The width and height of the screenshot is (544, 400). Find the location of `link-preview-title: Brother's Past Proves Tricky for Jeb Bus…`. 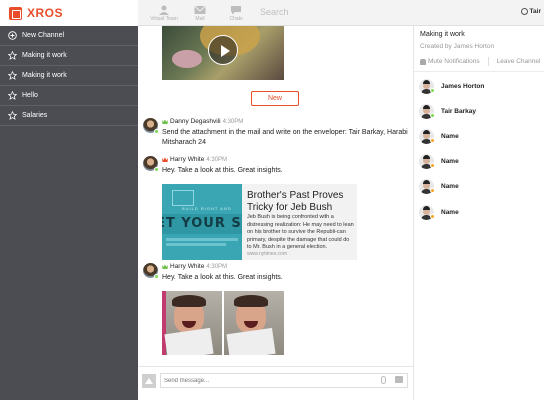

link-preview-title: Brother's Past Proves Tricky for Jeb Bus… is located at coordinates (301, 201).